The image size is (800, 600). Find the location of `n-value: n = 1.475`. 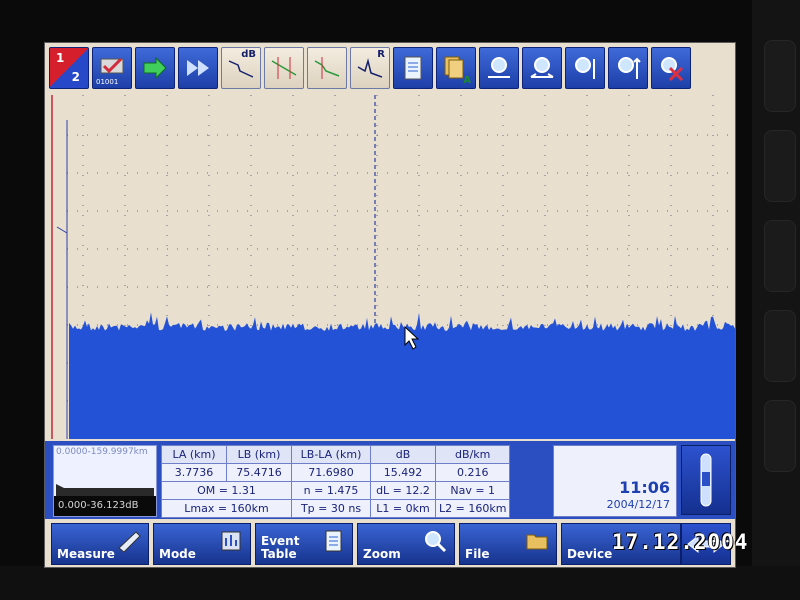

n-value: n = 1.475 is located at coordinates (331, 490).